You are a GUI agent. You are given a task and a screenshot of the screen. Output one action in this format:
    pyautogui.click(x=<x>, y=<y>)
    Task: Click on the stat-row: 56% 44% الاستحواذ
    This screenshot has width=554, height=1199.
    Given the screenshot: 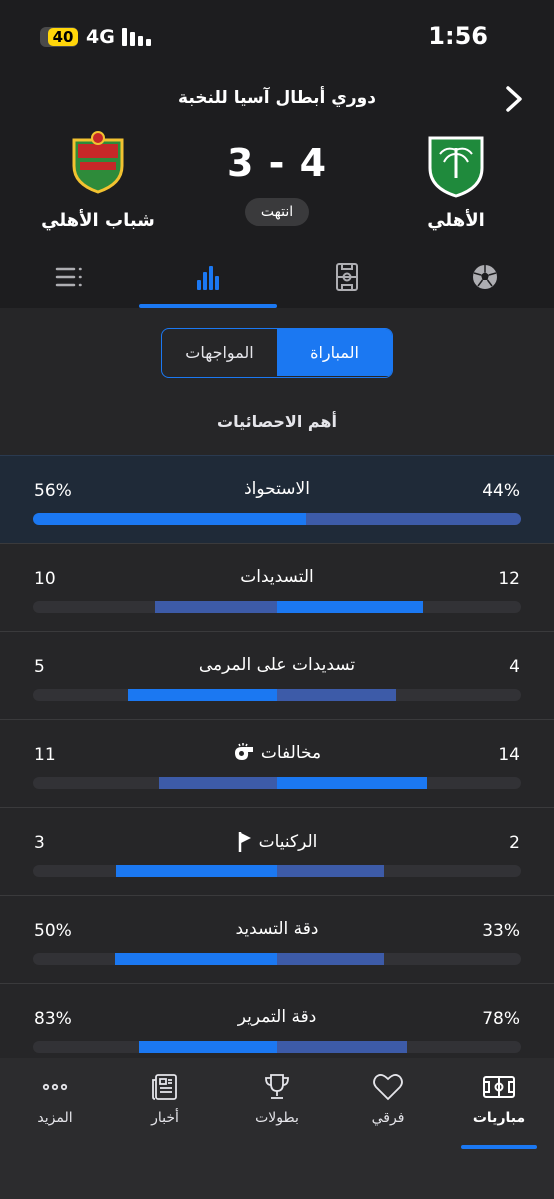 What is the action you would take?
    pyautogui.click(x=277, y=499)
    